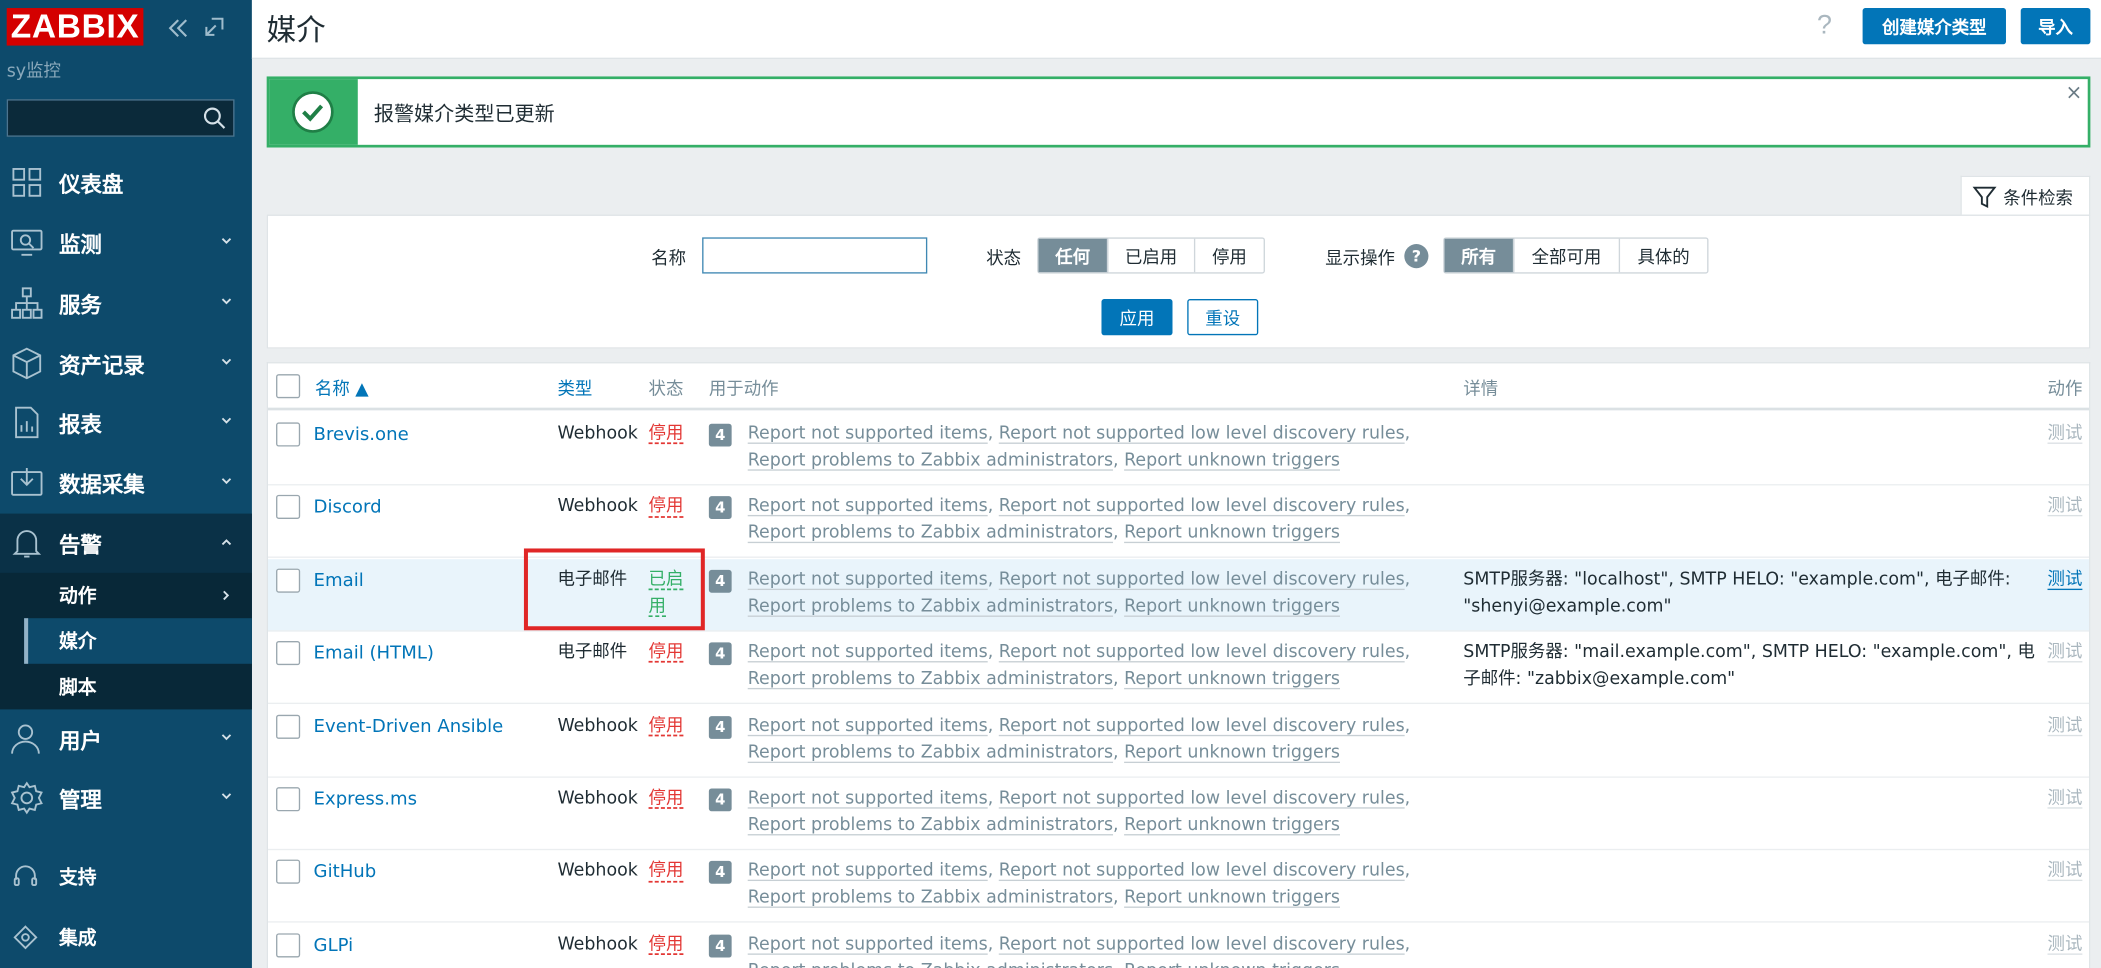 The image size is (2101, 968). Describe the element at coordinates (1663, 256) in the screenshot. I see `actions-option-specific: 具体的` at that location.